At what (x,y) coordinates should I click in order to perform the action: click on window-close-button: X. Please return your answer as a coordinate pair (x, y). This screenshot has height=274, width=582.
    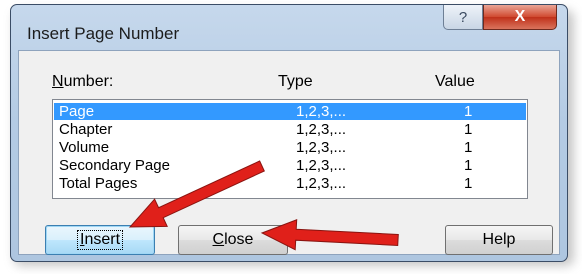
    Looking at the image, I should click on (520, 17).